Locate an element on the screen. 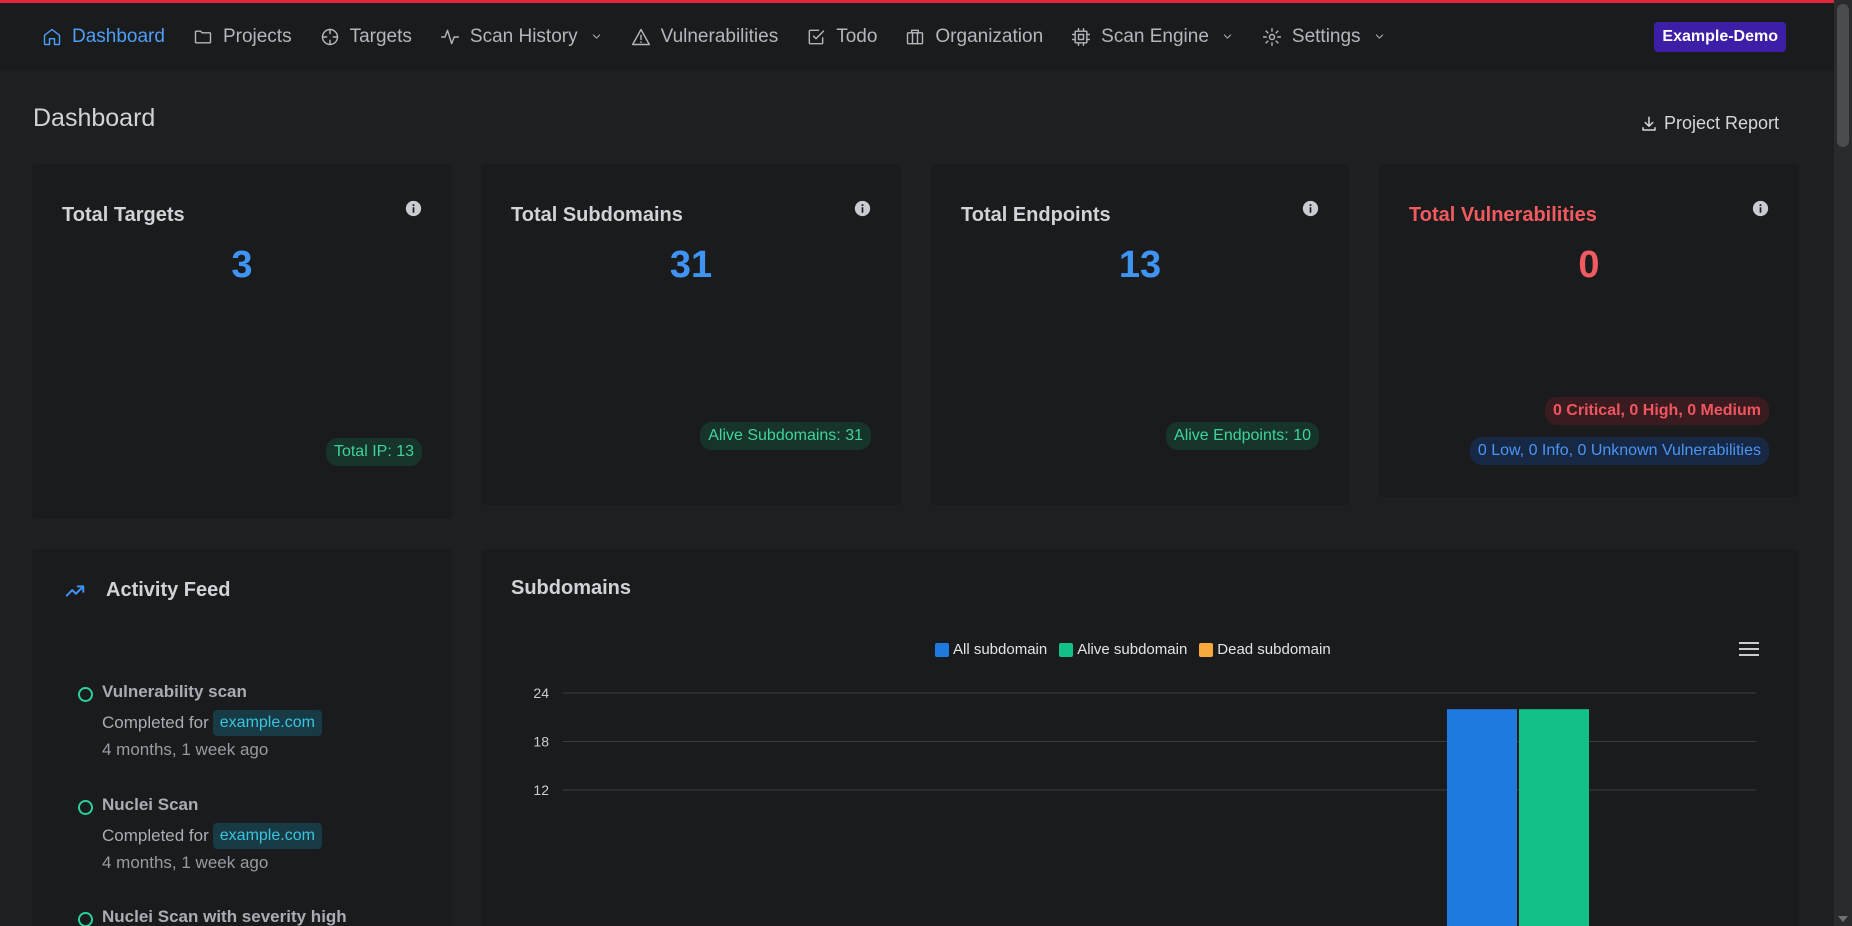 The image size is (1852, 926). nav-todo: Todo is located at coordinates (841, 37).